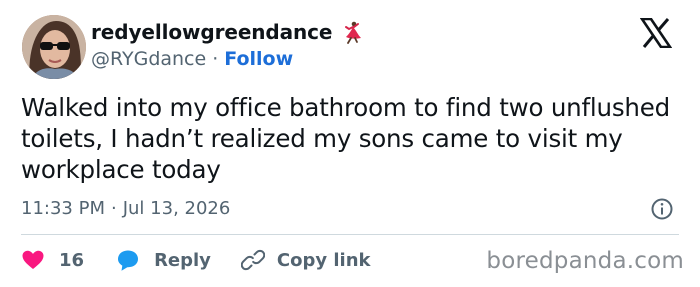 The image size is (700, 287). Describe the element at coordinates (33, 259) in the screenshot. I see `heart-icon` at that location.